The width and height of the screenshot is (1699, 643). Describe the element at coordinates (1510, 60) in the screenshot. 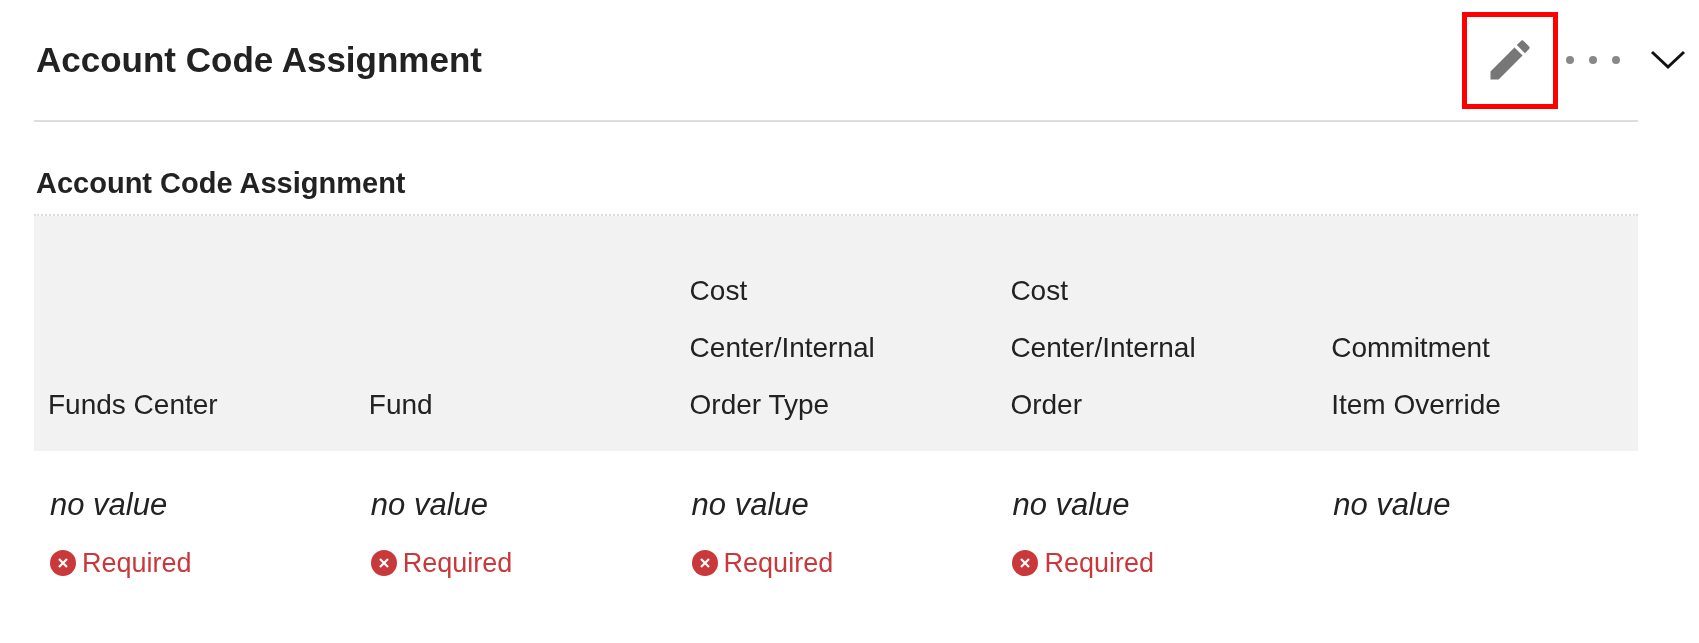

I see `edit-button` at that location.